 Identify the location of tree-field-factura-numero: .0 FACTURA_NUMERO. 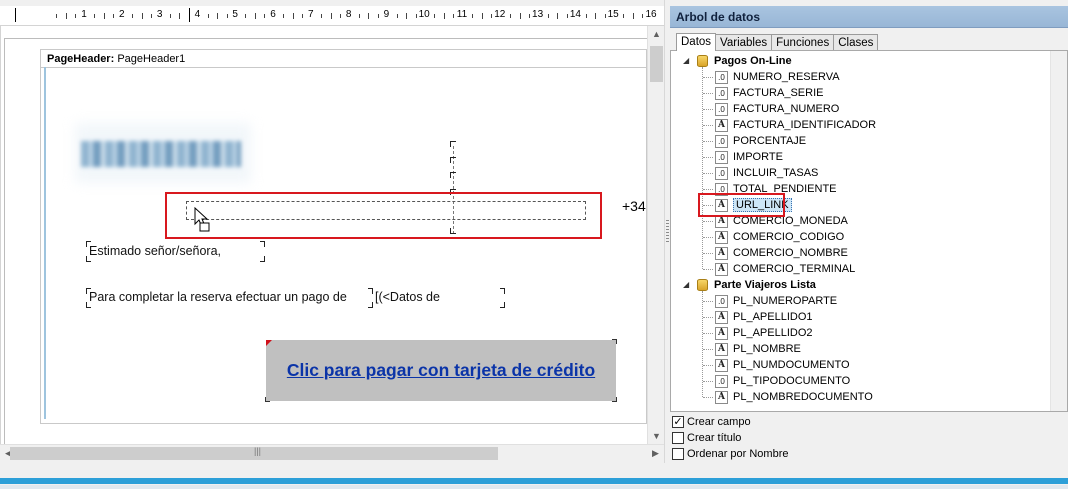
(777, 109).